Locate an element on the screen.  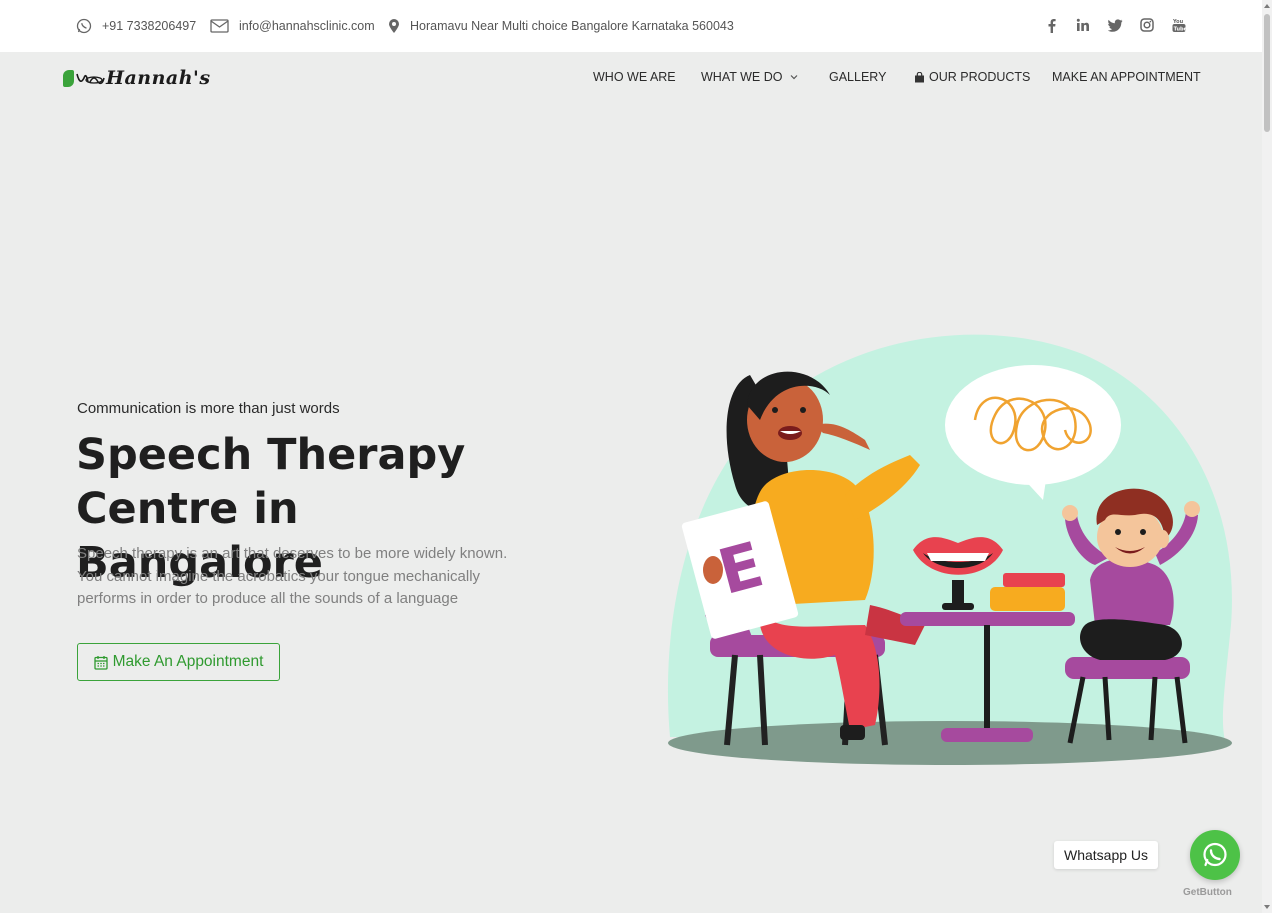
social-links: You Tube is located at coordinates (1115, 25).